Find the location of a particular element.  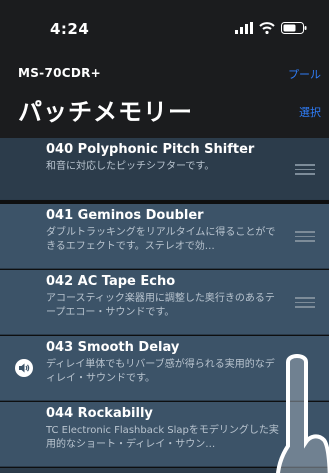

signal-icon is located at coordinates (244, 28).